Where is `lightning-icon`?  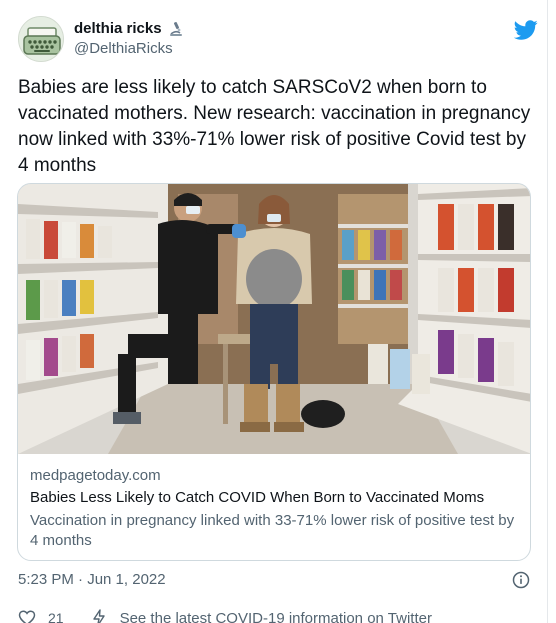 lightning-icon is located at coordinates (98, 616).